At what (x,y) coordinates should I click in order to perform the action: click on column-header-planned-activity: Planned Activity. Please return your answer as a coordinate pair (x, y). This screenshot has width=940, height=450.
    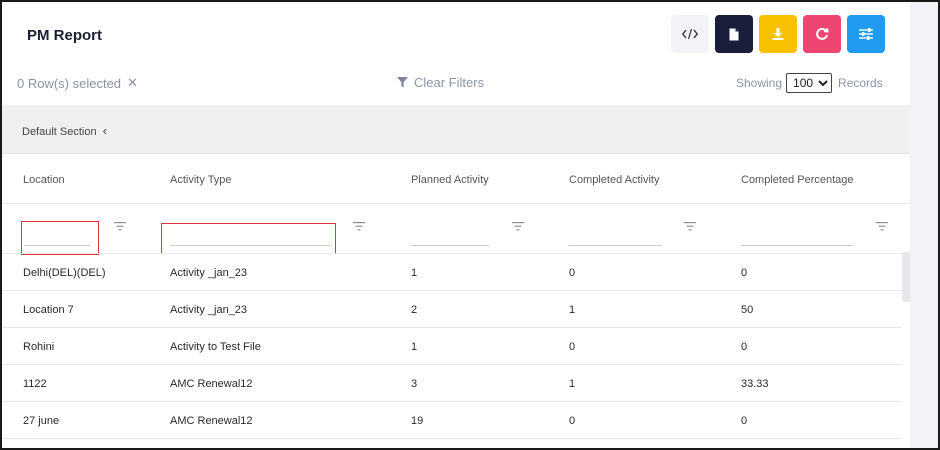
    Looking at the image, I should click on (450, 180).